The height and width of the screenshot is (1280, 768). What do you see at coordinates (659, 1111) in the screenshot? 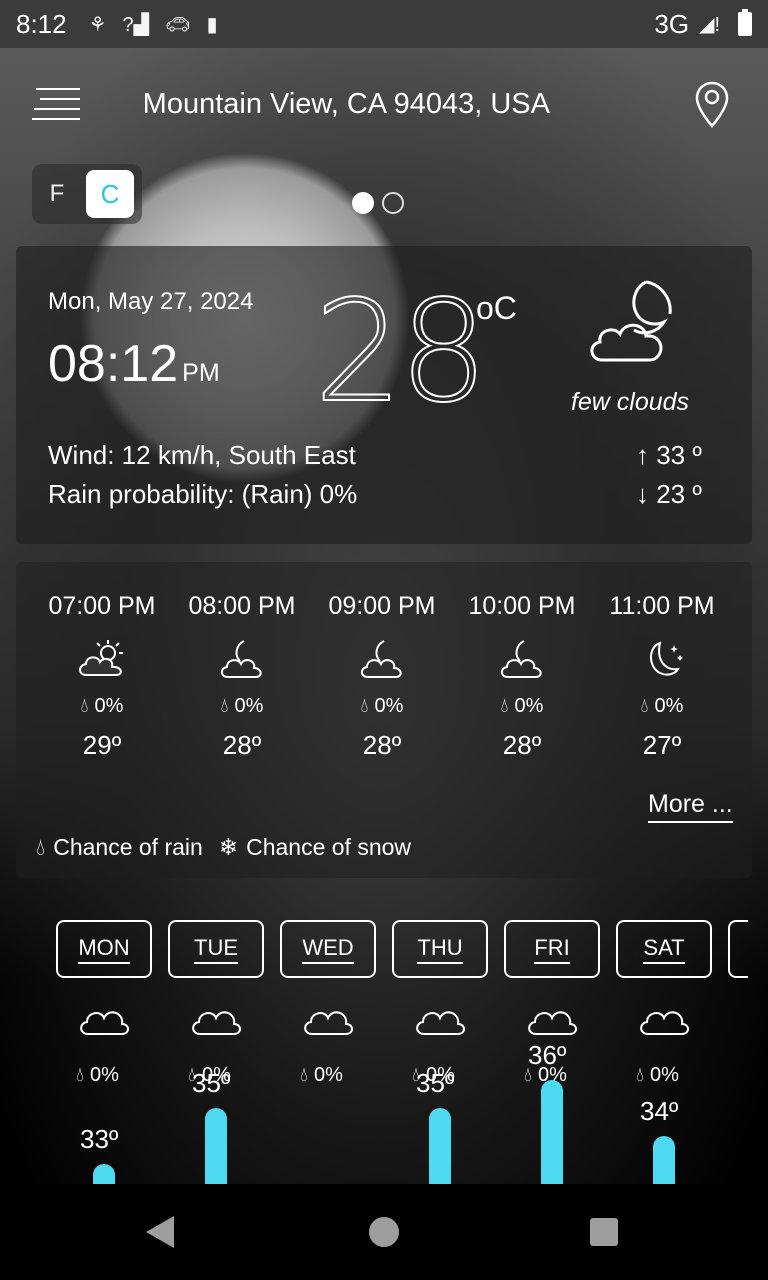
I see `day-temperature-label: 34º` at bounding box center [659, 1111].